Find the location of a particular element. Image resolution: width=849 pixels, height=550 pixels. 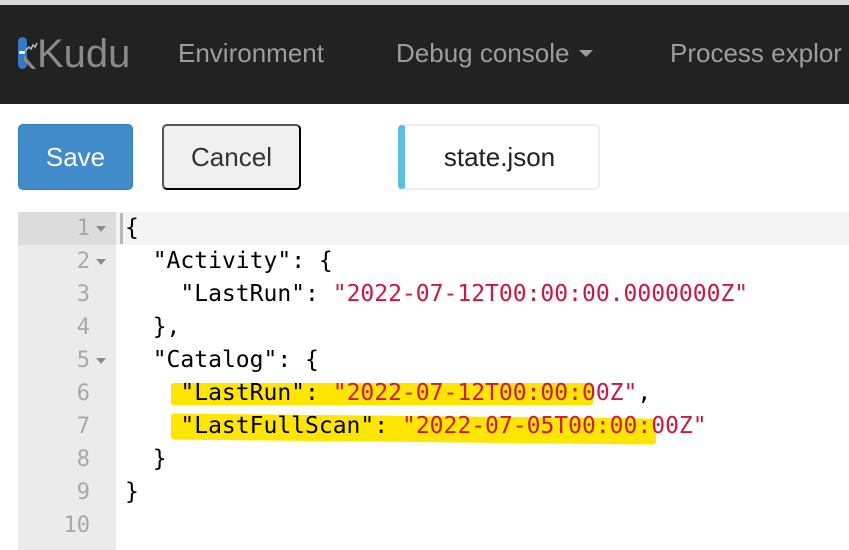

code-line: "Catalog": { is located at coordinates (222, 360).